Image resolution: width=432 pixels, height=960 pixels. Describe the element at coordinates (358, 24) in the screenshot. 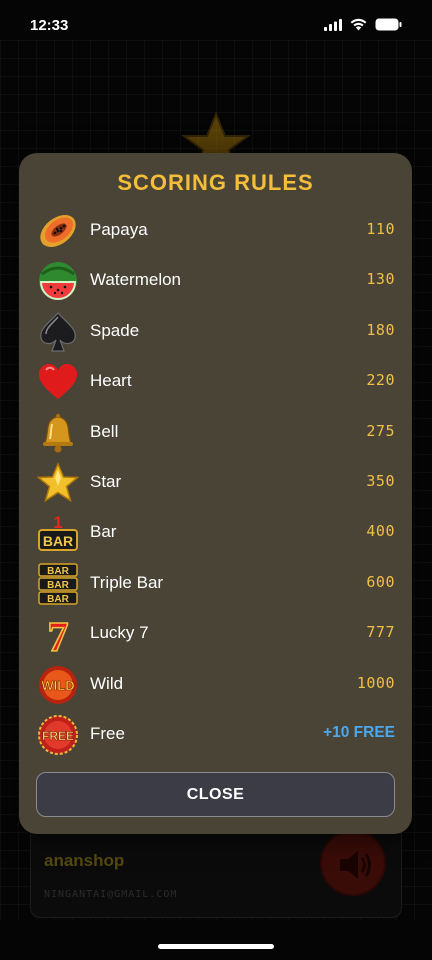

I see `wifi-icon` at that location.